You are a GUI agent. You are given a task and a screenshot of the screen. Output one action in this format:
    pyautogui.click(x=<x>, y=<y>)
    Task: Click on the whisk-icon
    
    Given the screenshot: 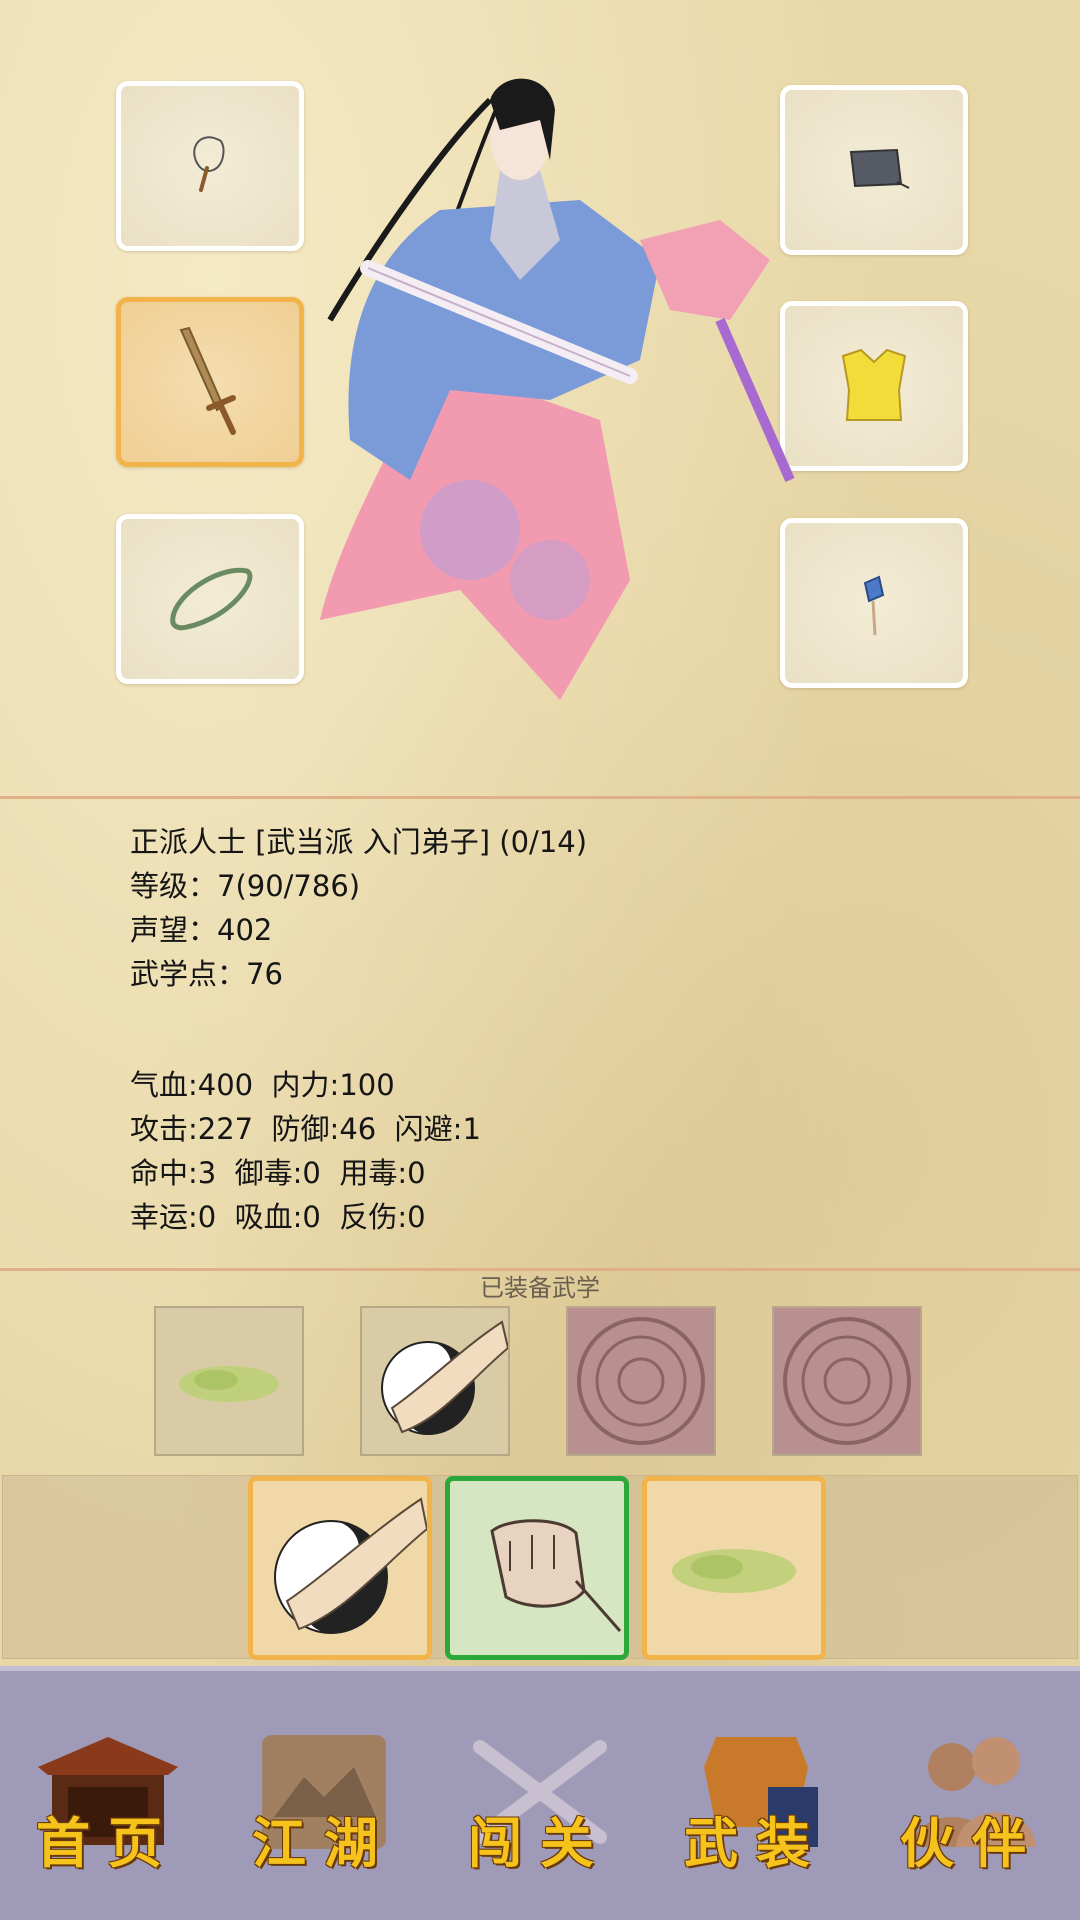 What is the action you would take?
    pyautogui.click(x=209, y=164)
    